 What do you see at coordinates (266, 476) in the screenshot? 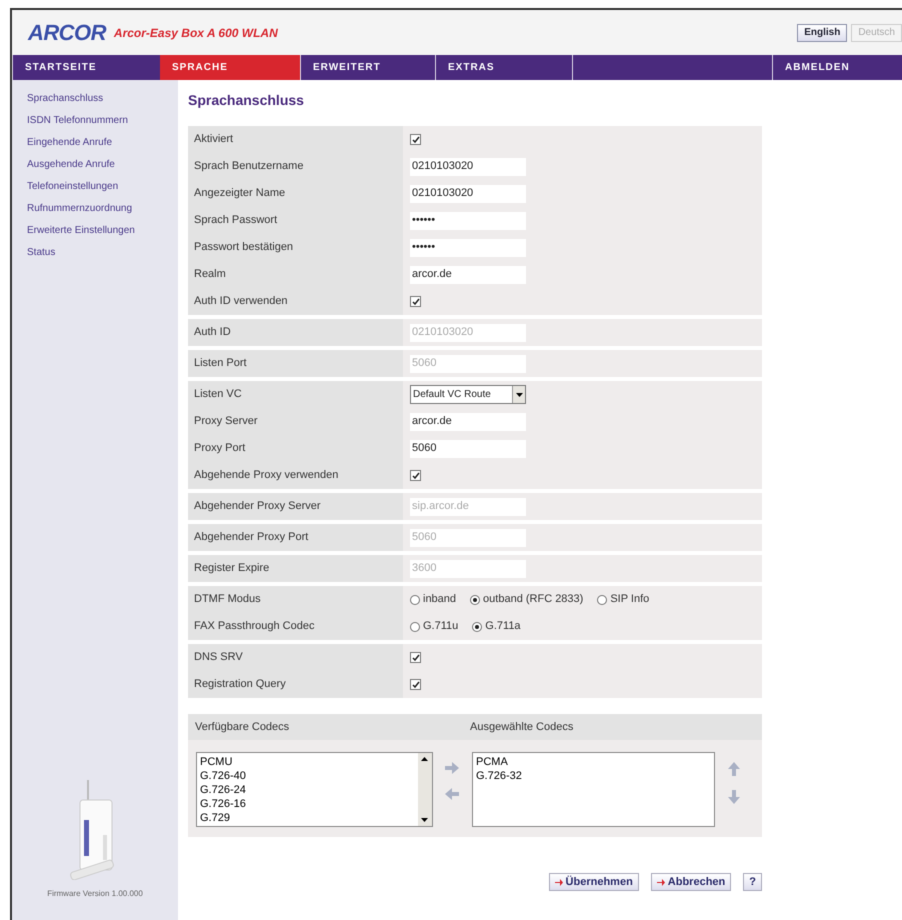
I see `field-label: Abgehende Proxy verwenden` at bounding box center [266, 476].